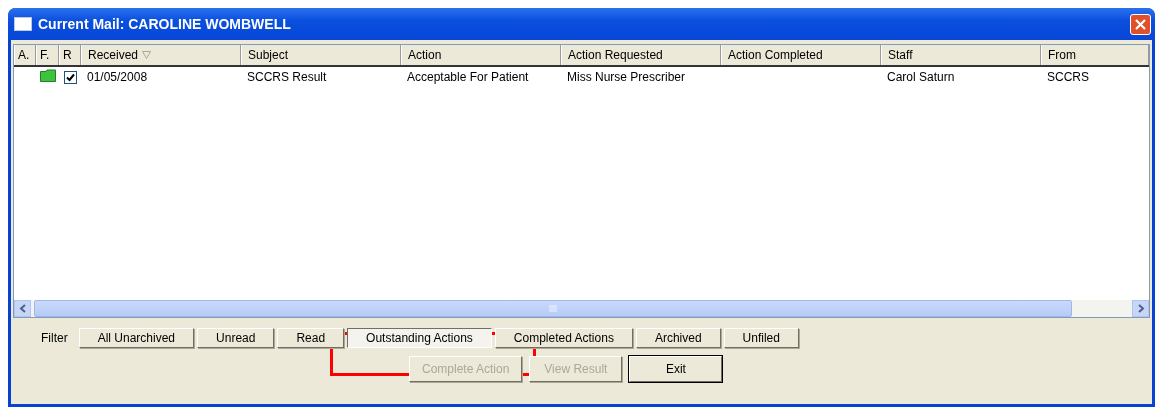  Describe the element at coordinates (1068, 77) in the screenshot. I see `table-cell: SCCRS` at that location.